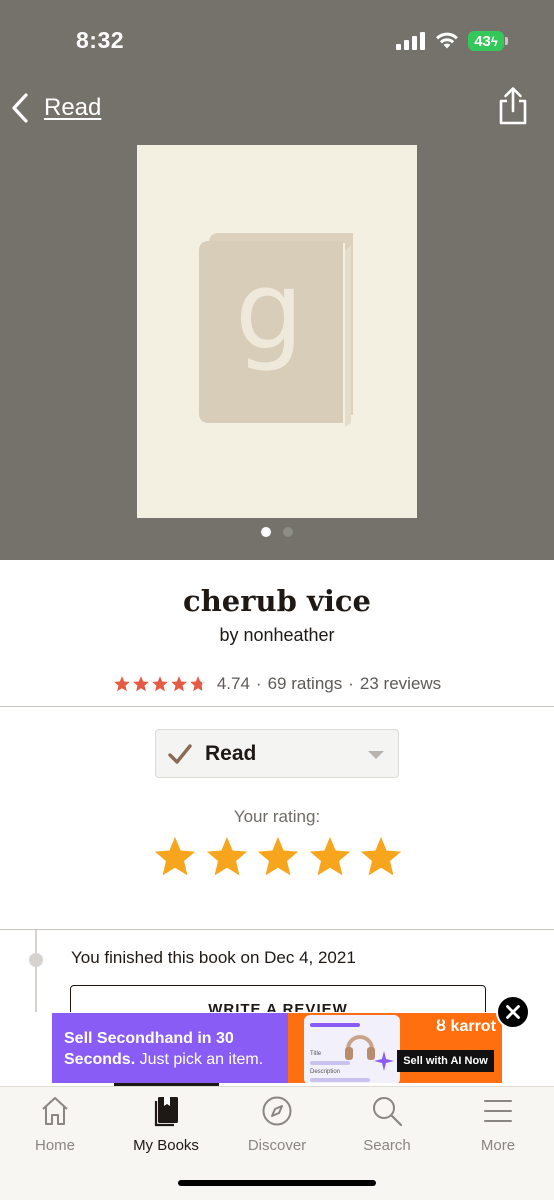 This screenshot has height=1200, width=554. I want to click on close-icon, so click(513, 1012).